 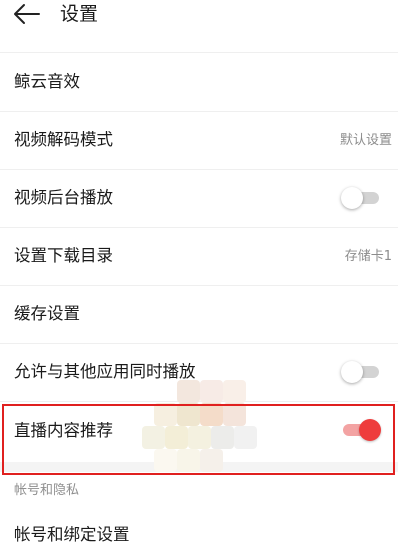 I want to click on top-bar: 设置, so click(x=199, y=20).